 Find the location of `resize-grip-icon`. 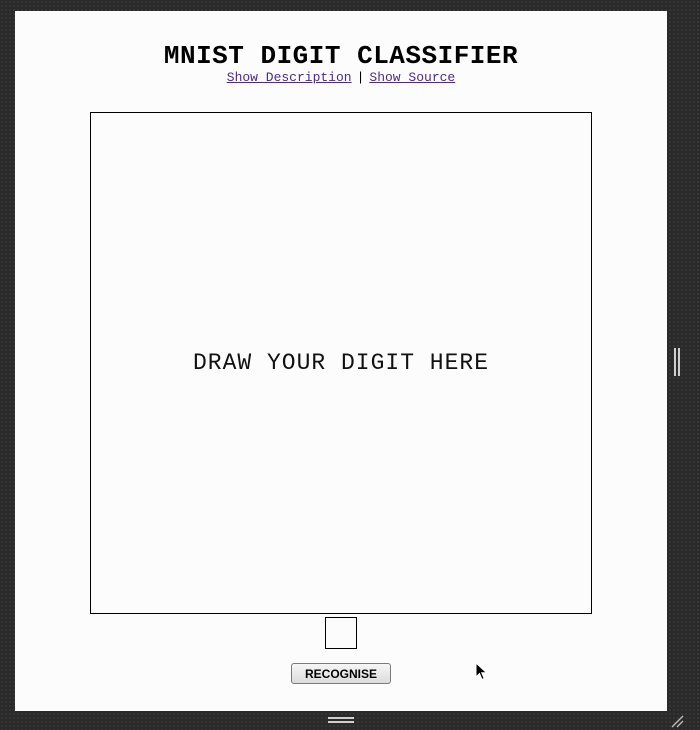

resize-grip-icon is located at coordinates (677, 721).